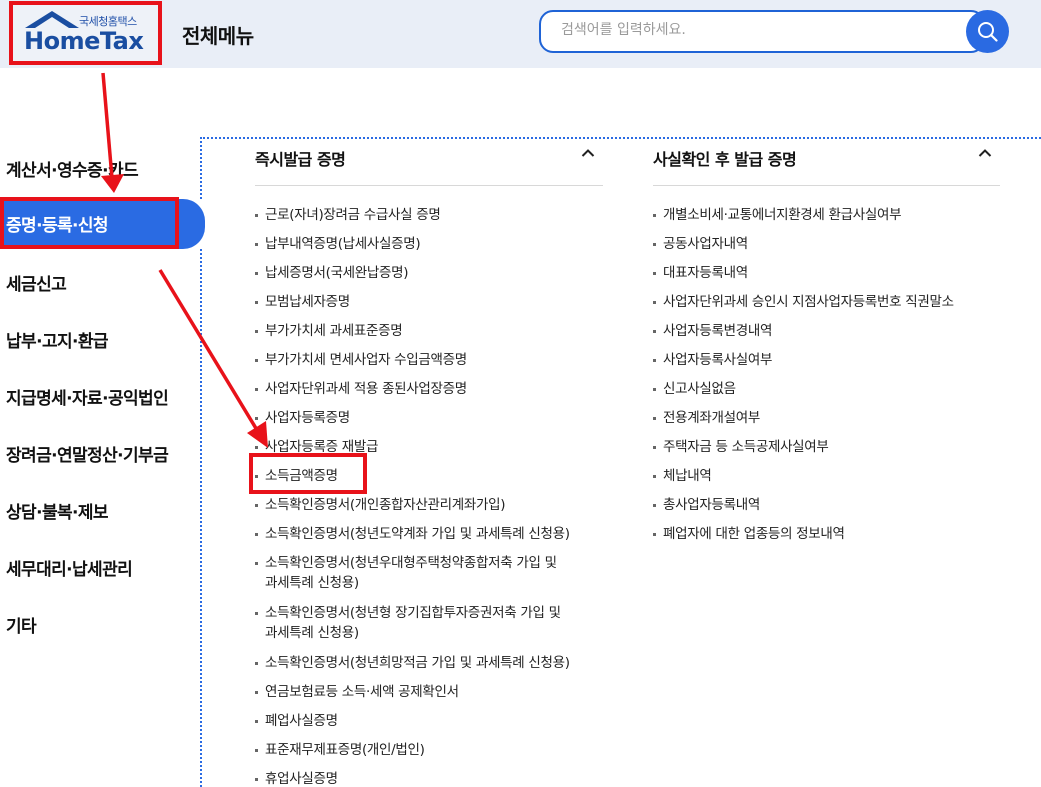  Describe the element at coordinates (520, 34) in the screenshot. I see `top-header: 국세청홈택스 HomeTax 전체메뉴` at that location.